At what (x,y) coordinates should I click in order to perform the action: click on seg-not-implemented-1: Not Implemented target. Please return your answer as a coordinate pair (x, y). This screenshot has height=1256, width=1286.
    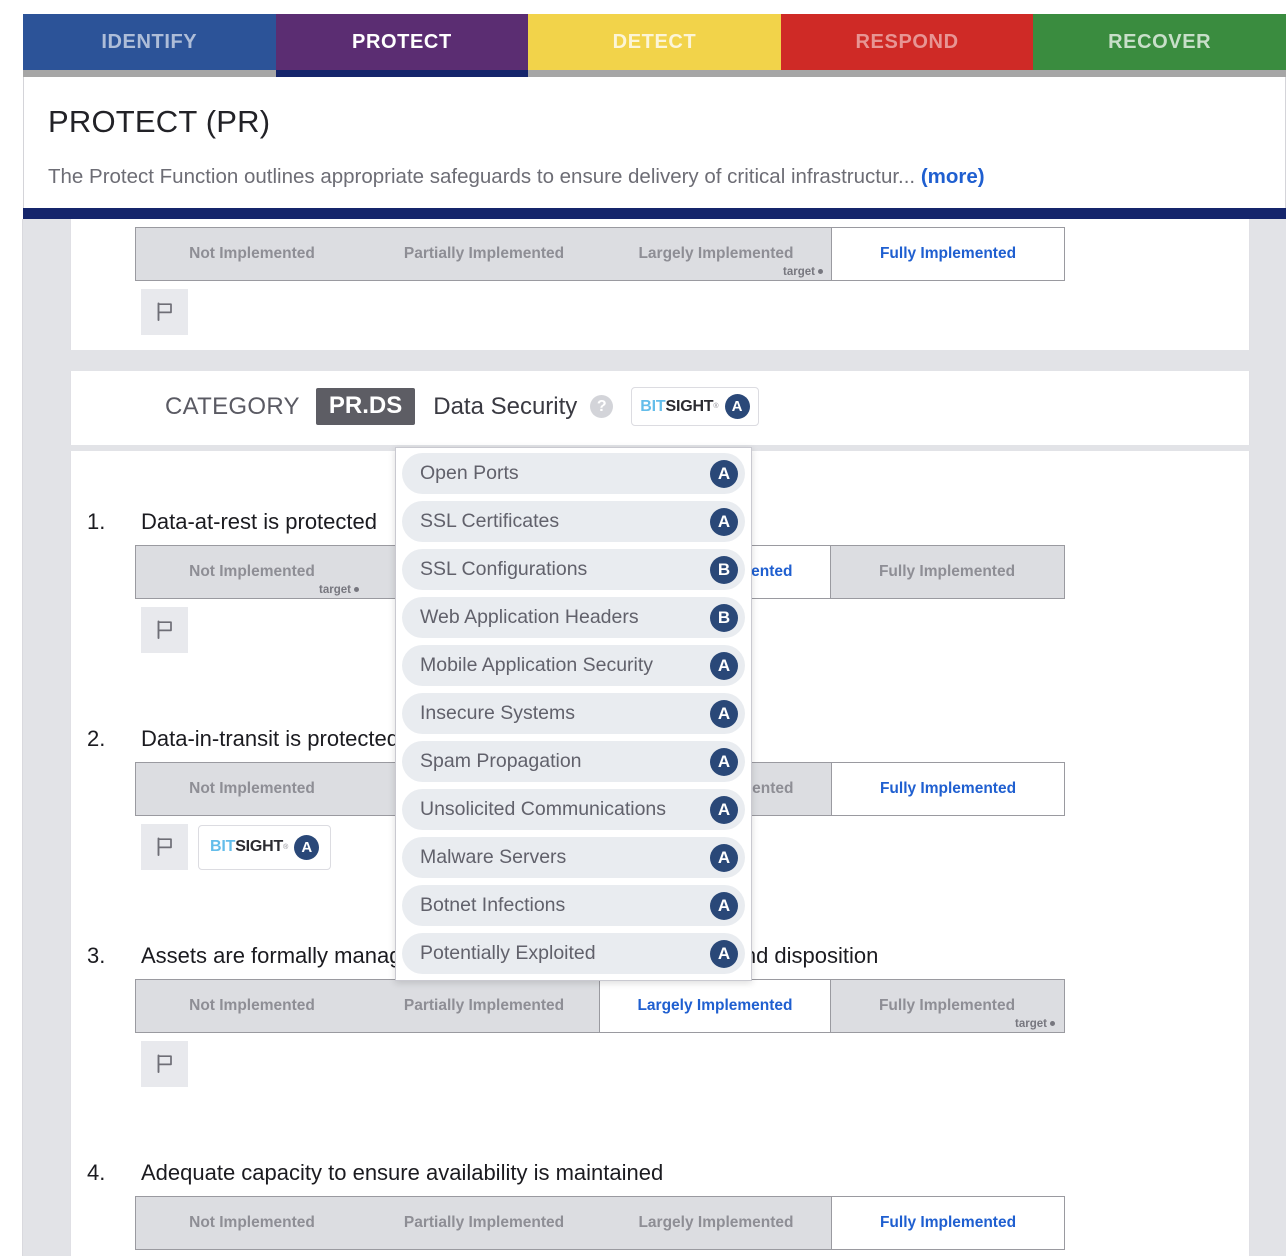
    Looking at the image, I should click on (252, 572).